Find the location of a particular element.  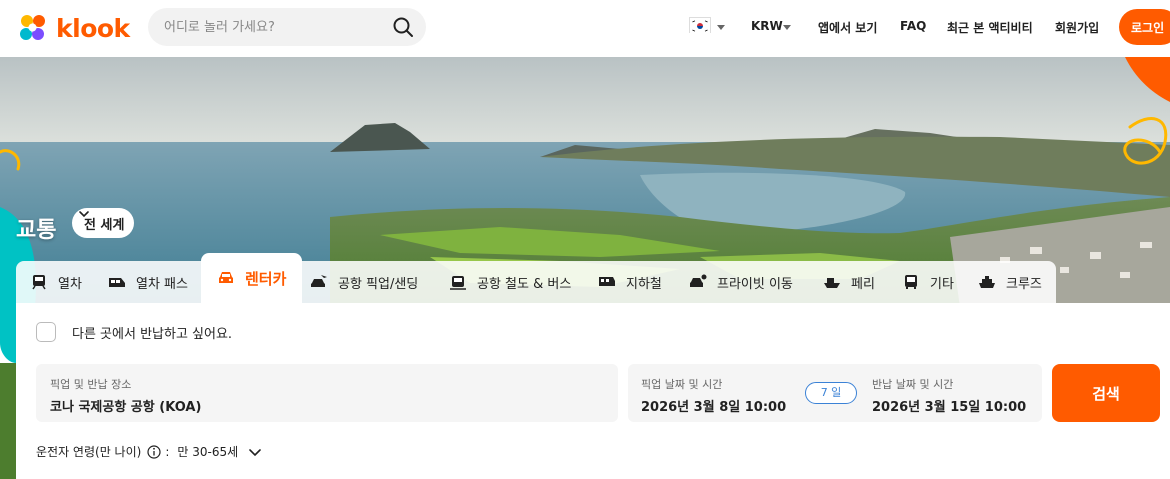

info-icon is located at coordinates (154, 451).